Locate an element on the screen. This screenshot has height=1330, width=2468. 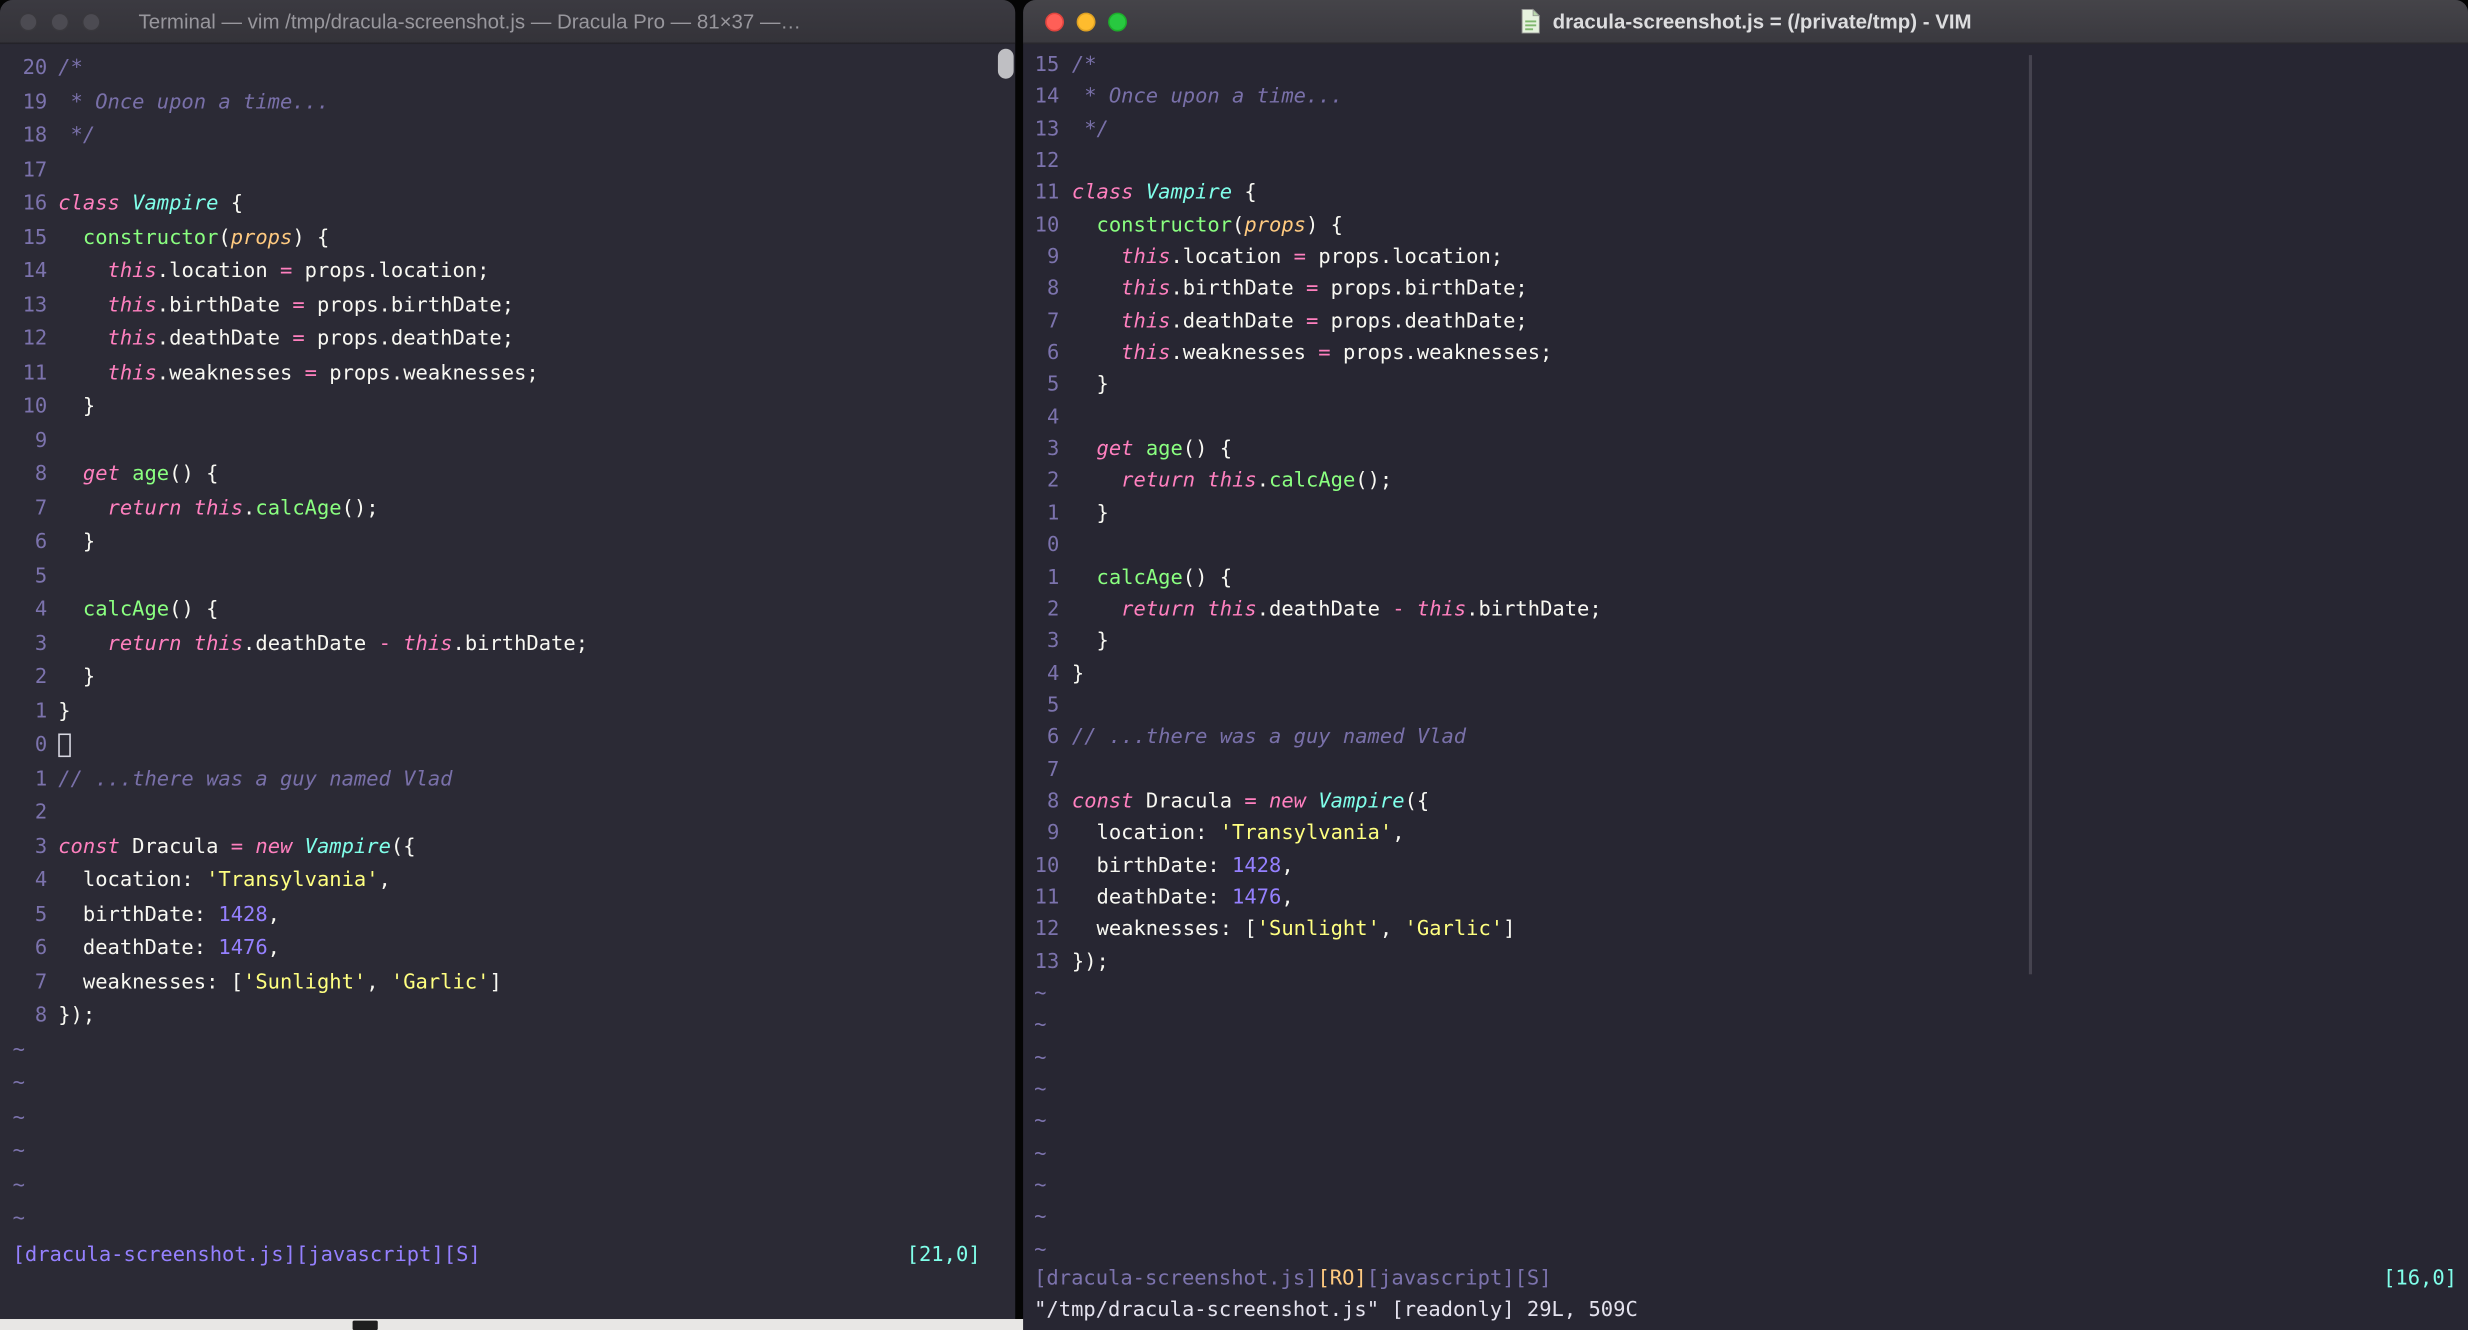
code-line: 6 } is located at coordinates (507, 543).